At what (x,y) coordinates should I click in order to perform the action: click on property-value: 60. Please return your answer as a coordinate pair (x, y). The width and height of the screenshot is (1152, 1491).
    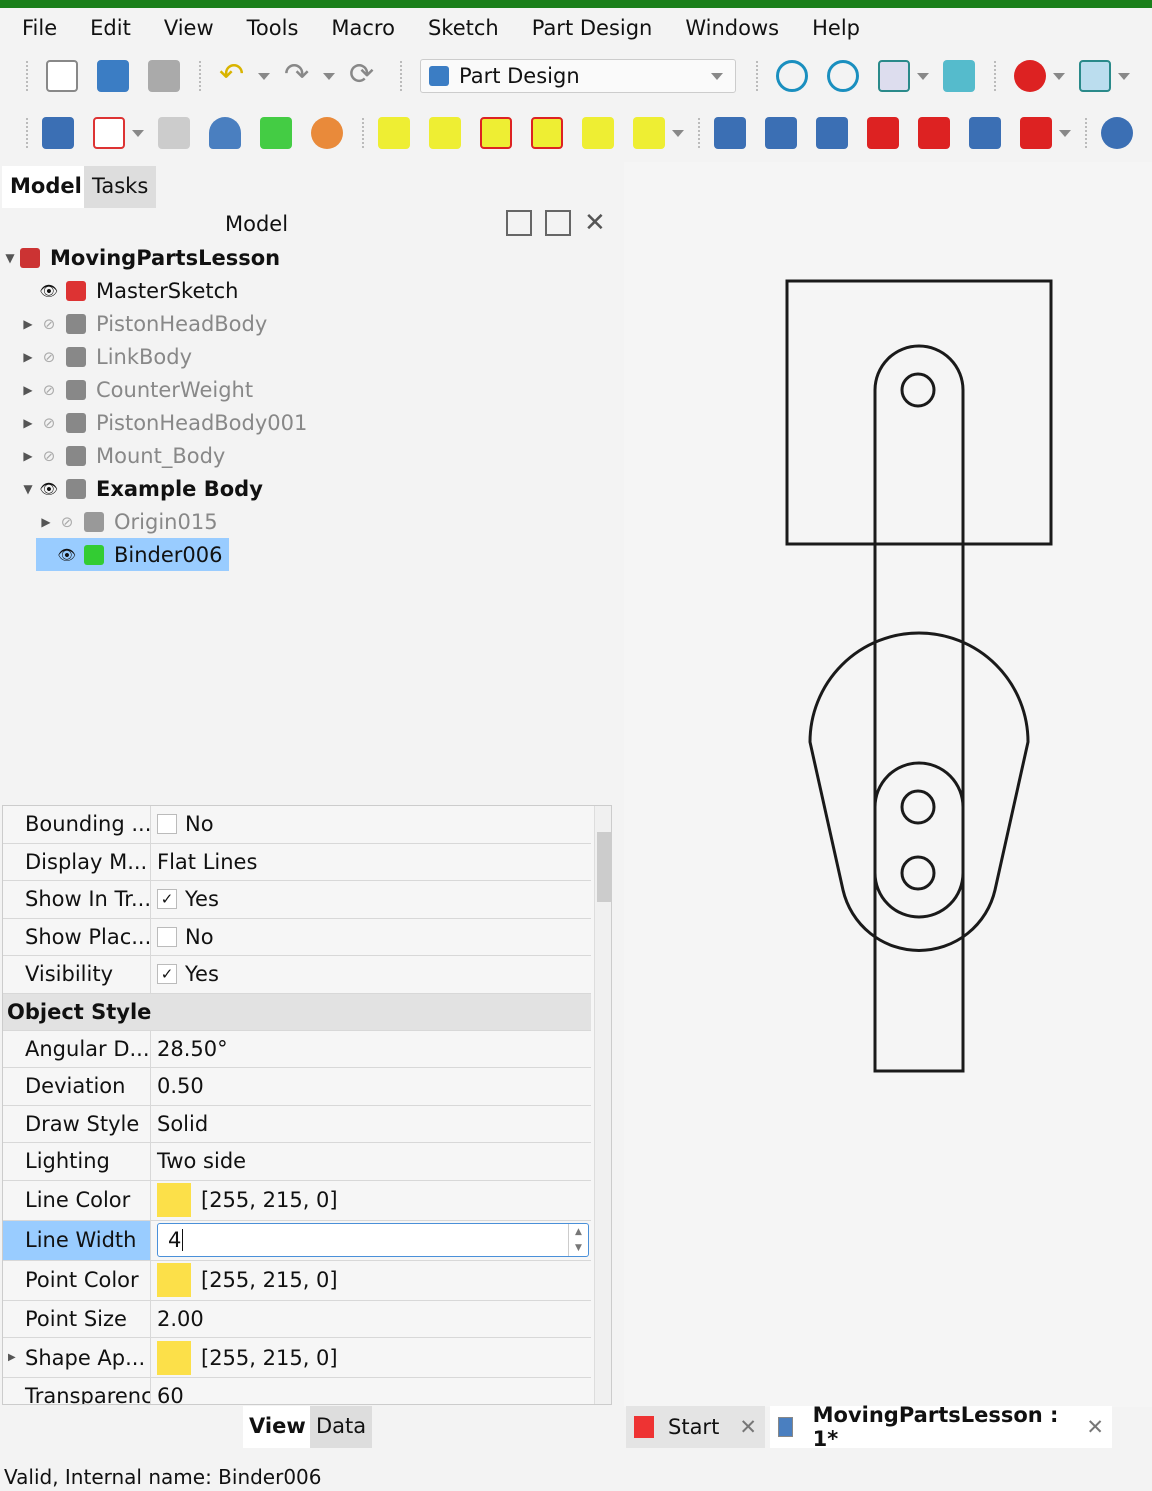
    Looking at the image, I should click on (371, 1391).